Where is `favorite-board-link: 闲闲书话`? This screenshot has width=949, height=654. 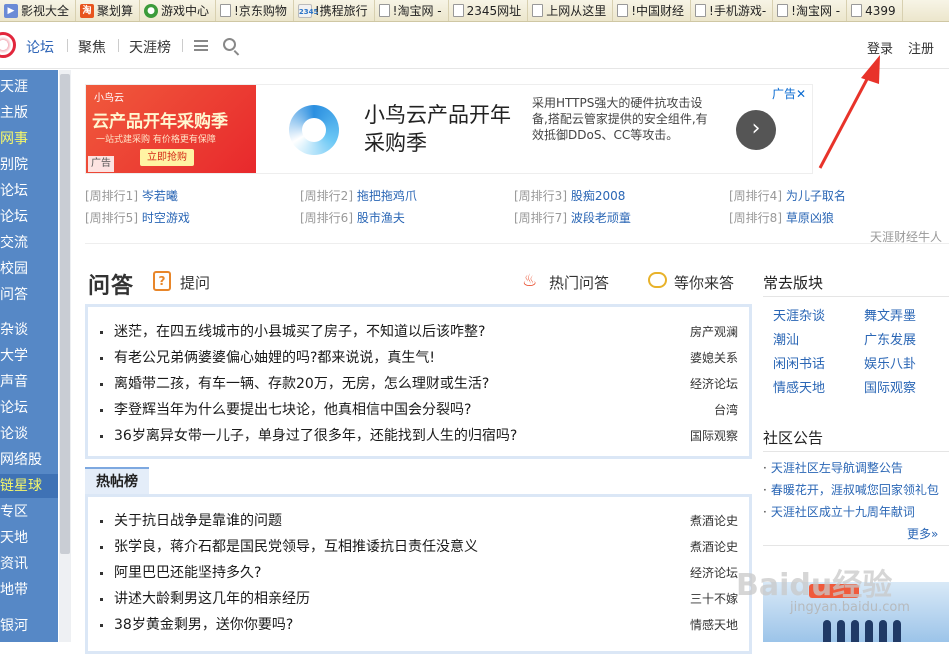
favorite-board-link: 闲闲书话 is located at coordinates (799, 362).